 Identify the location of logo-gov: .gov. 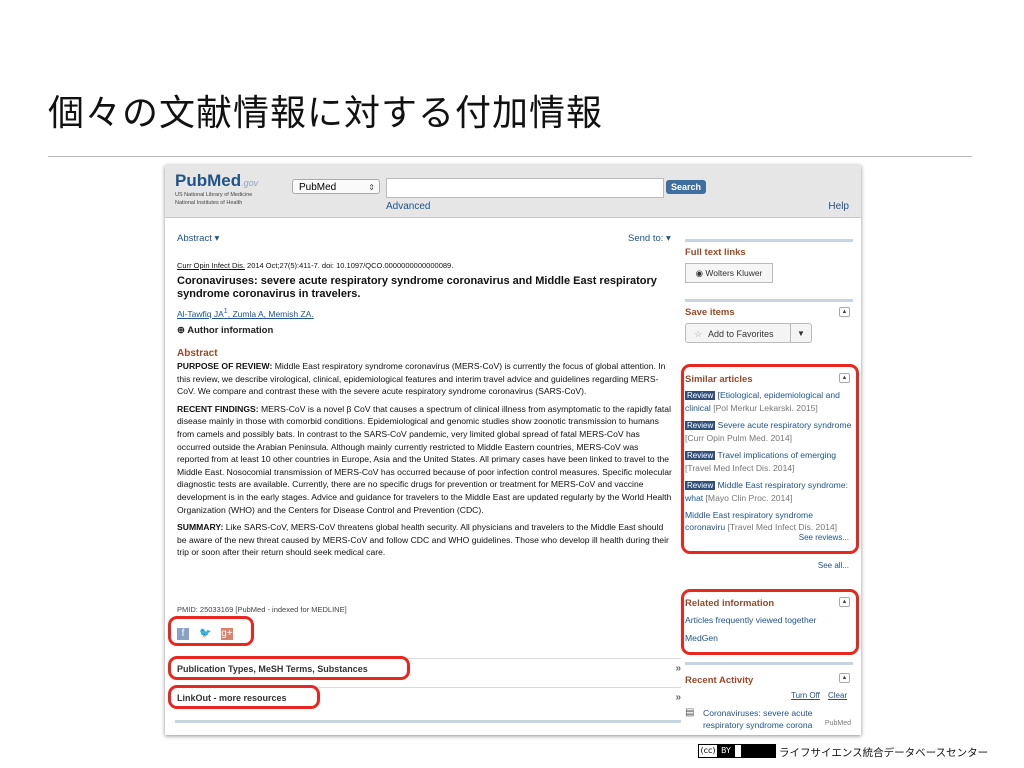
(250, 183).